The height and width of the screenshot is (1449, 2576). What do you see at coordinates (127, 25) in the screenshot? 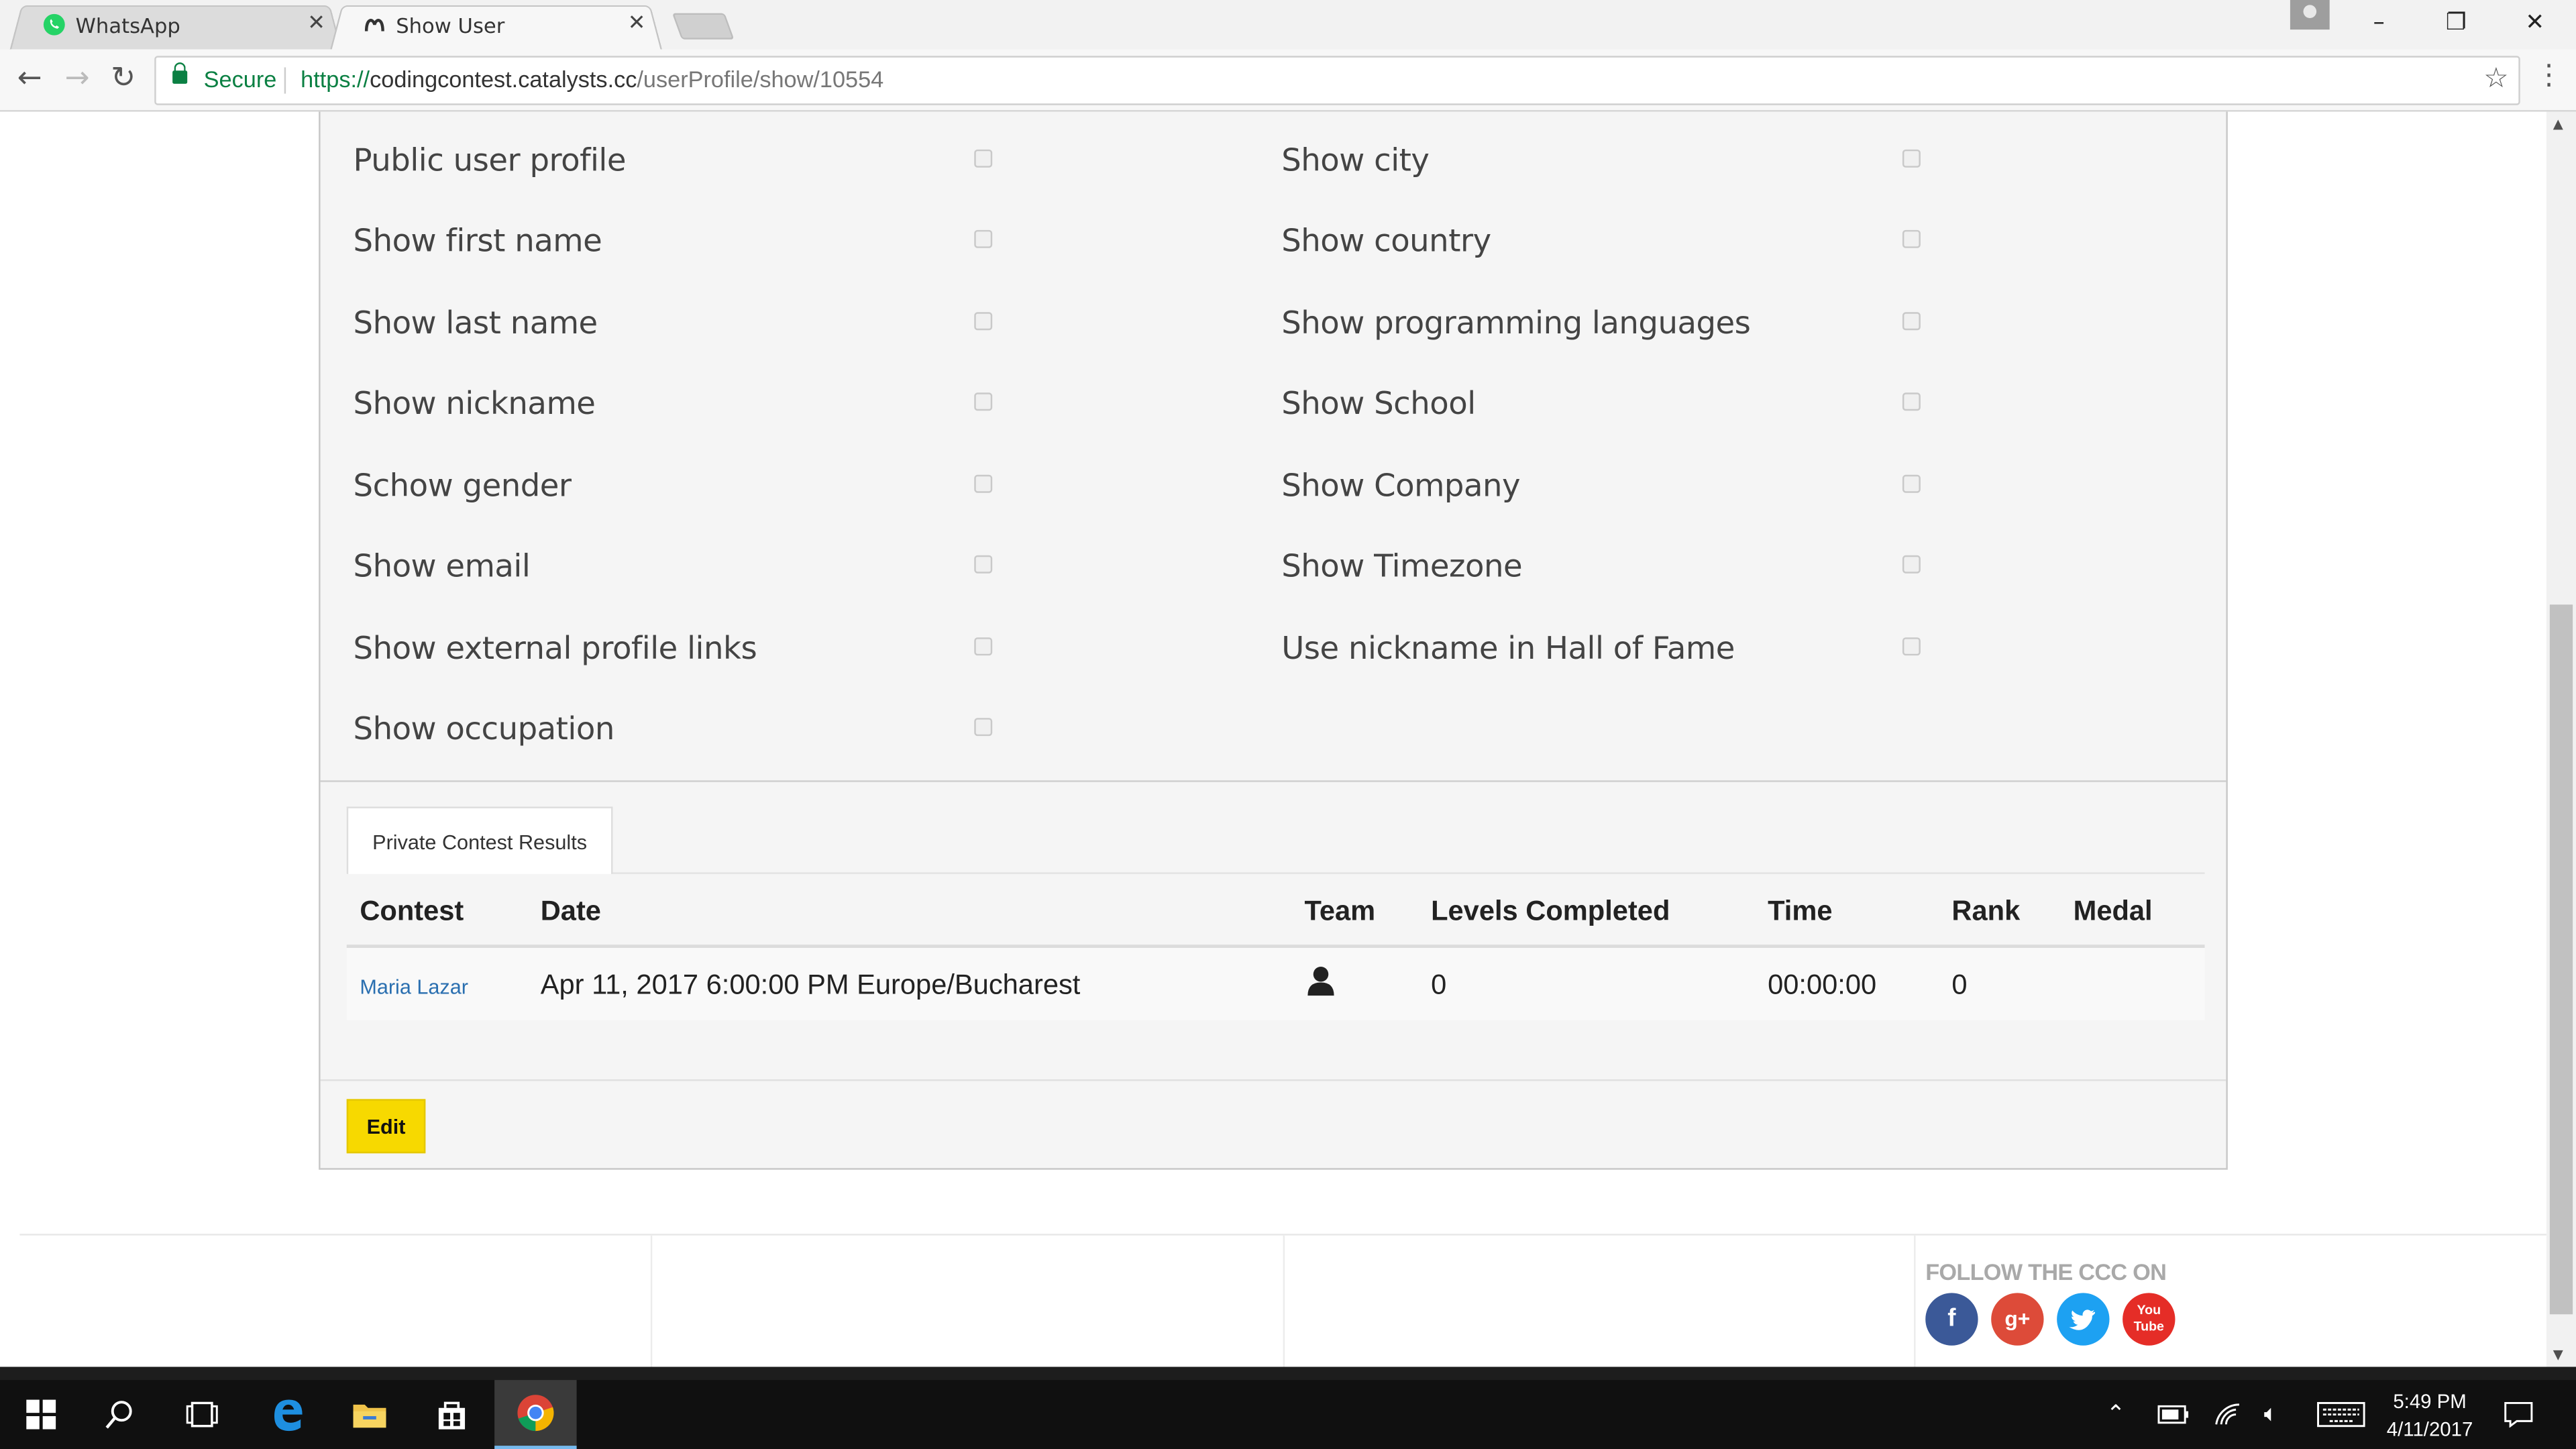
I see `tab-title: WhatsApp` at bounding box center [127, 25].